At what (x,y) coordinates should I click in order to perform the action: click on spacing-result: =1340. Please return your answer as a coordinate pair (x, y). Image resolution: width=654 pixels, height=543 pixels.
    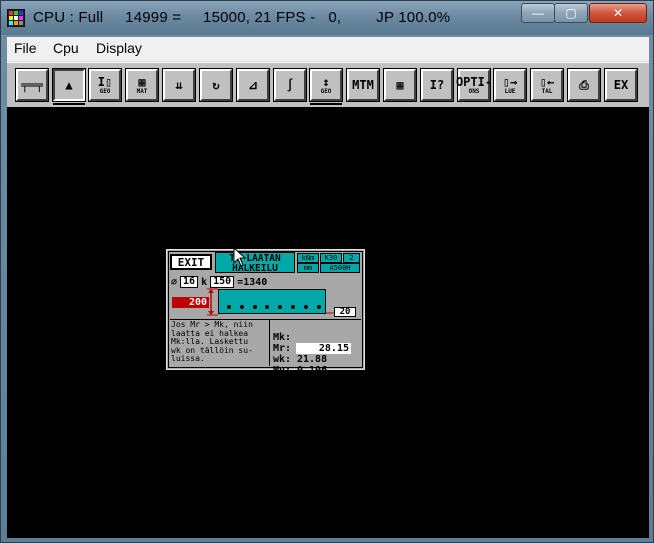
    Looking at the image, I should click on (252, 282).